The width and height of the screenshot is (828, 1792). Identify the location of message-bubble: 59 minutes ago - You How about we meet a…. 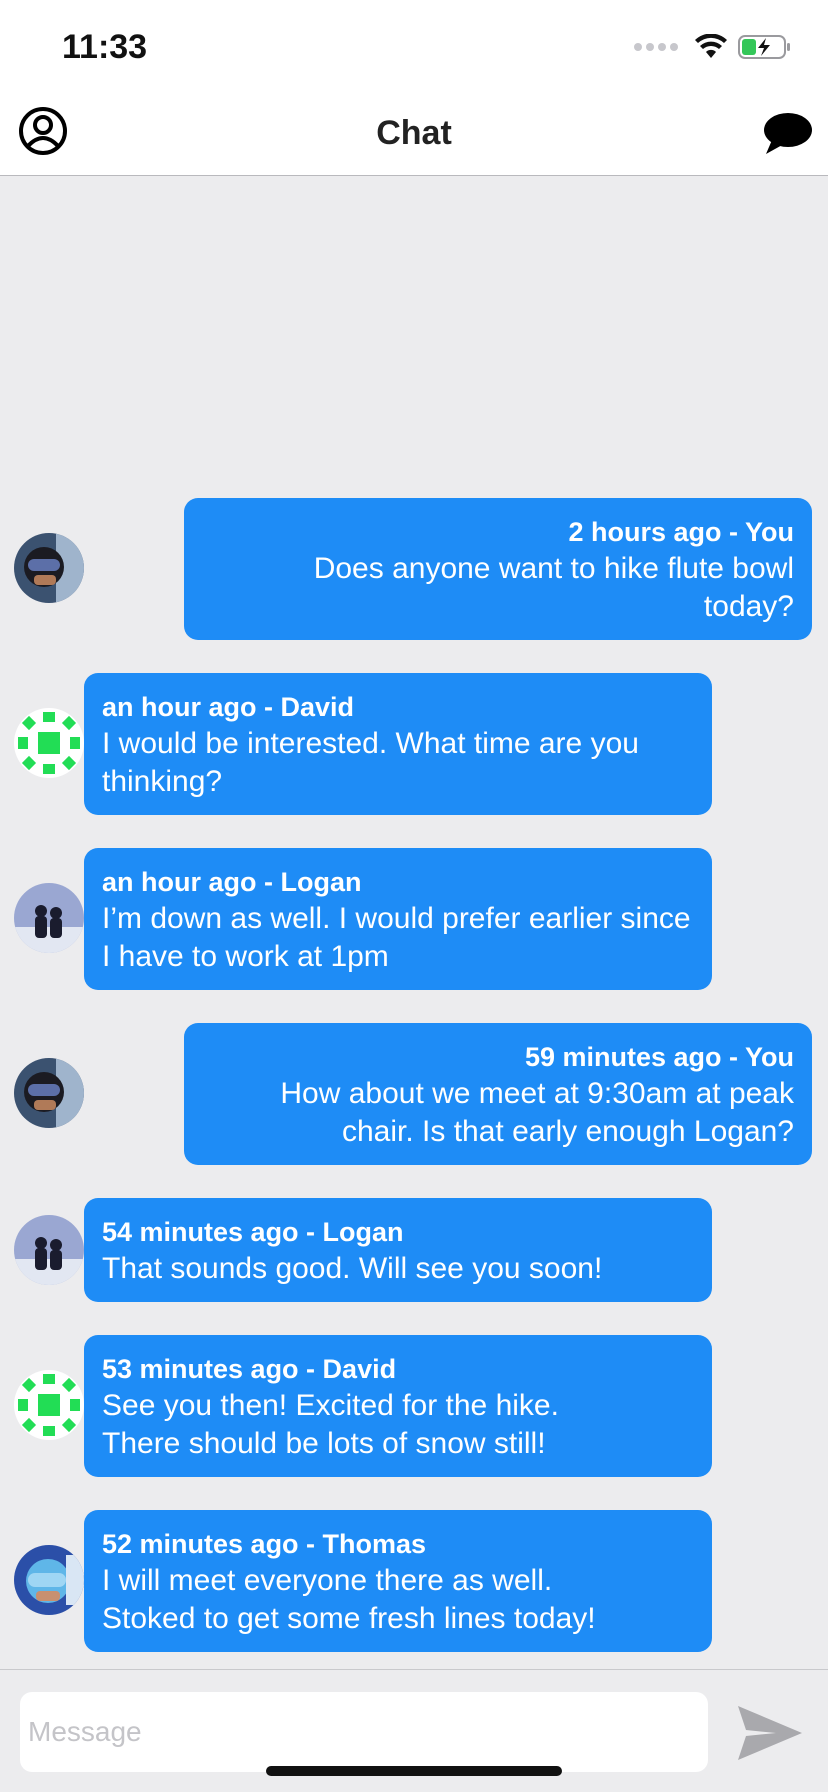
(498, 1094).